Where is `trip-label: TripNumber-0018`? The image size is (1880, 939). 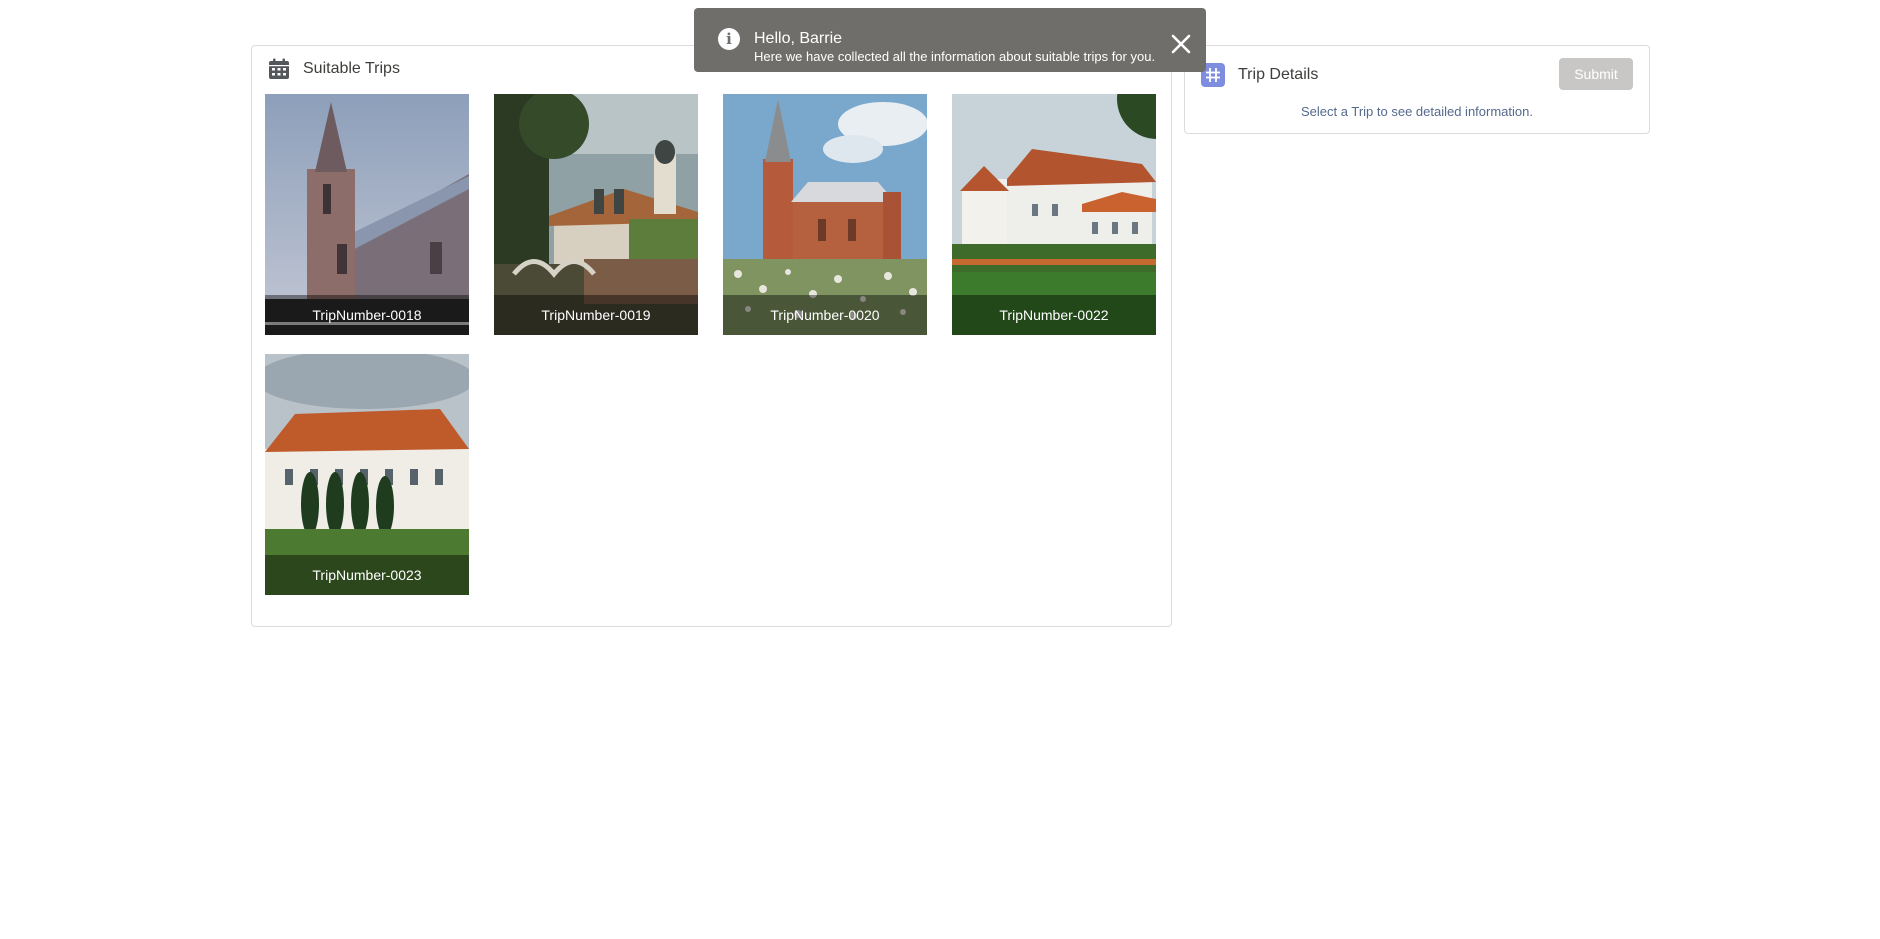 trip-label: TripNumber-0018 is located at coordinates (367, 315).